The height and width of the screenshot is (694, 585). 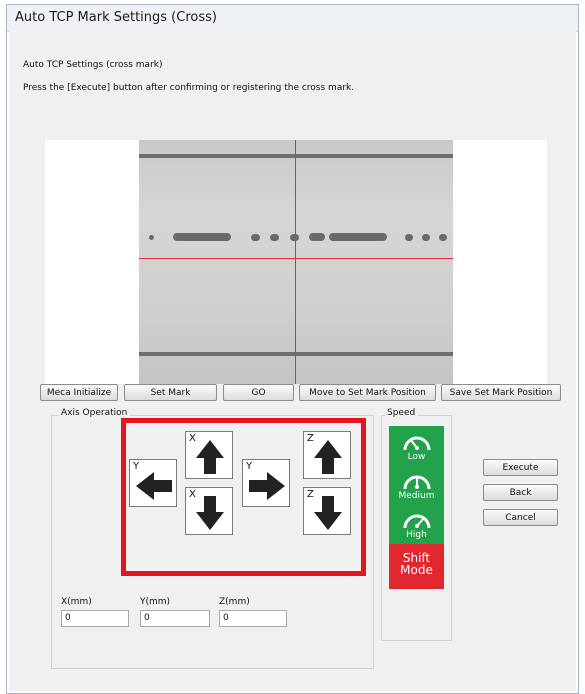 I want to click on back-button: Back, so click(x=520, y=492).